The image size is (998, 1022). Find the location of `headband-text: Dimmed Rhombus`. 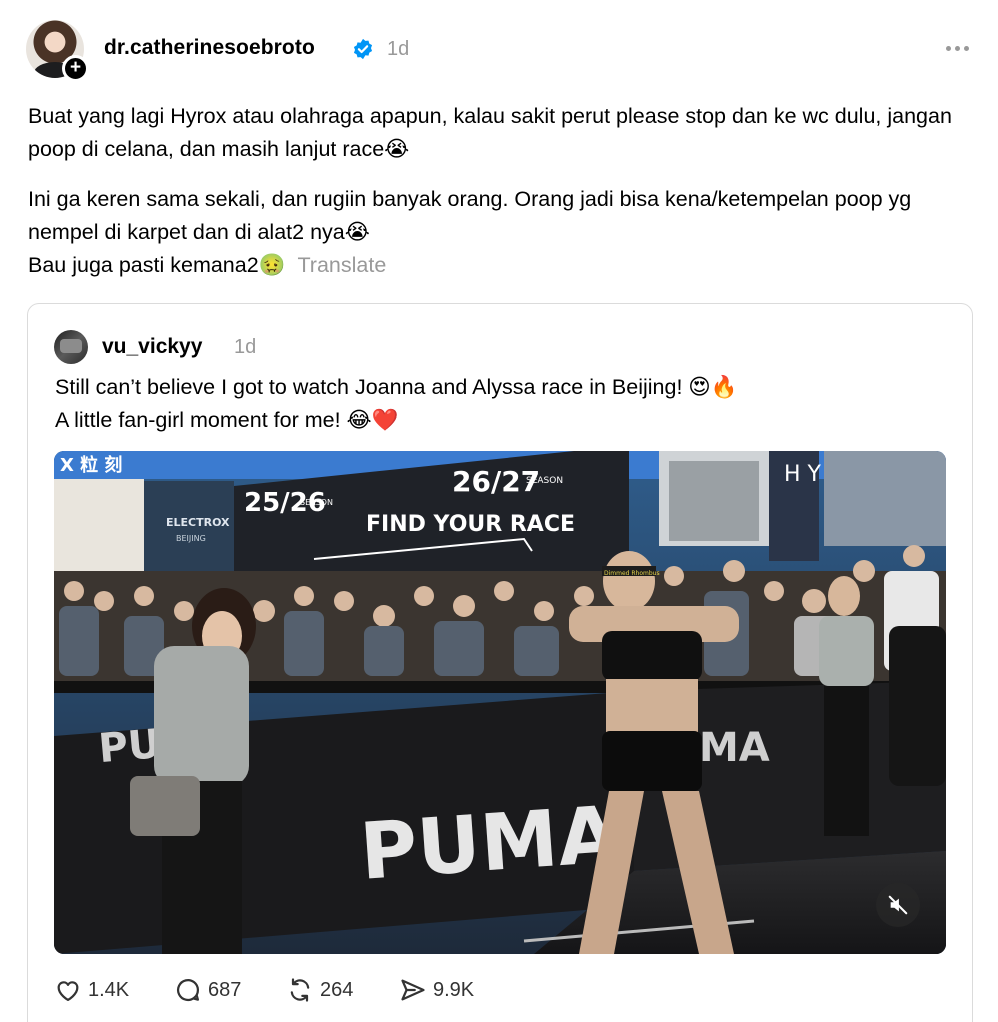

headband-text: Dimmed Rhombus is located at coordinates (632, 573).